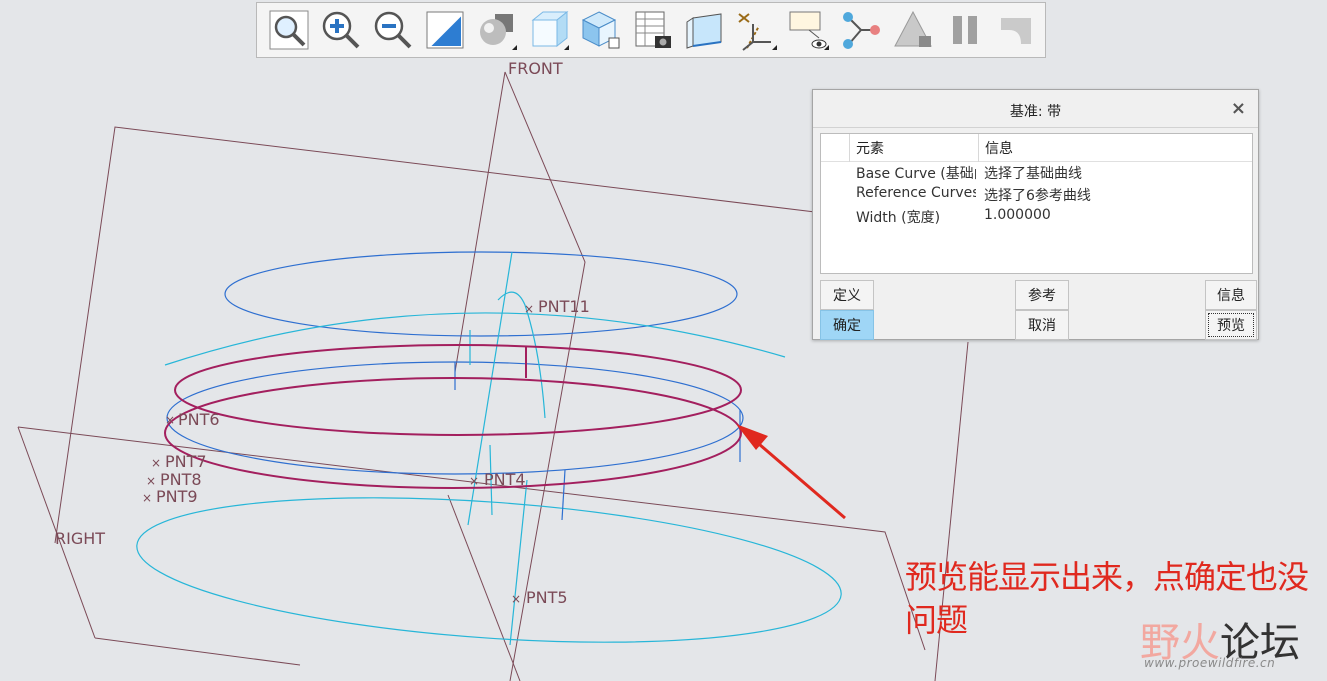 This screenshot has height=681, width=1327. I want to click on datum-point-pnt4: × PNT4, so click(497, 479).